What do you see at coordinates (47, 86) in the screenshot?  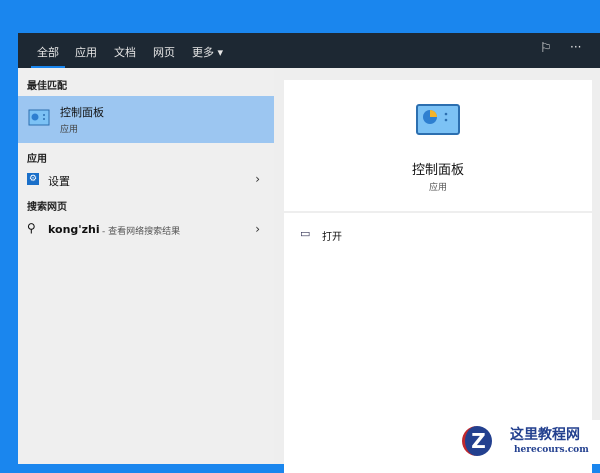 I see `best-match-heading: 最佳匹配` at bounding box center [47, 86].